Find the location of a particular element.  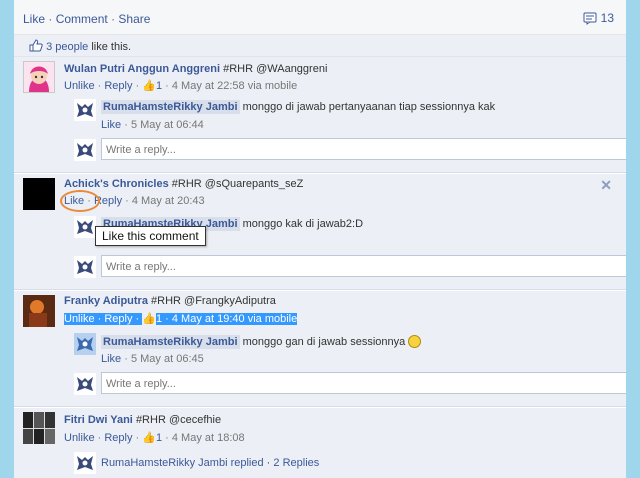

view-replies-link: 2 Replies is located at coordinates (296, 463).